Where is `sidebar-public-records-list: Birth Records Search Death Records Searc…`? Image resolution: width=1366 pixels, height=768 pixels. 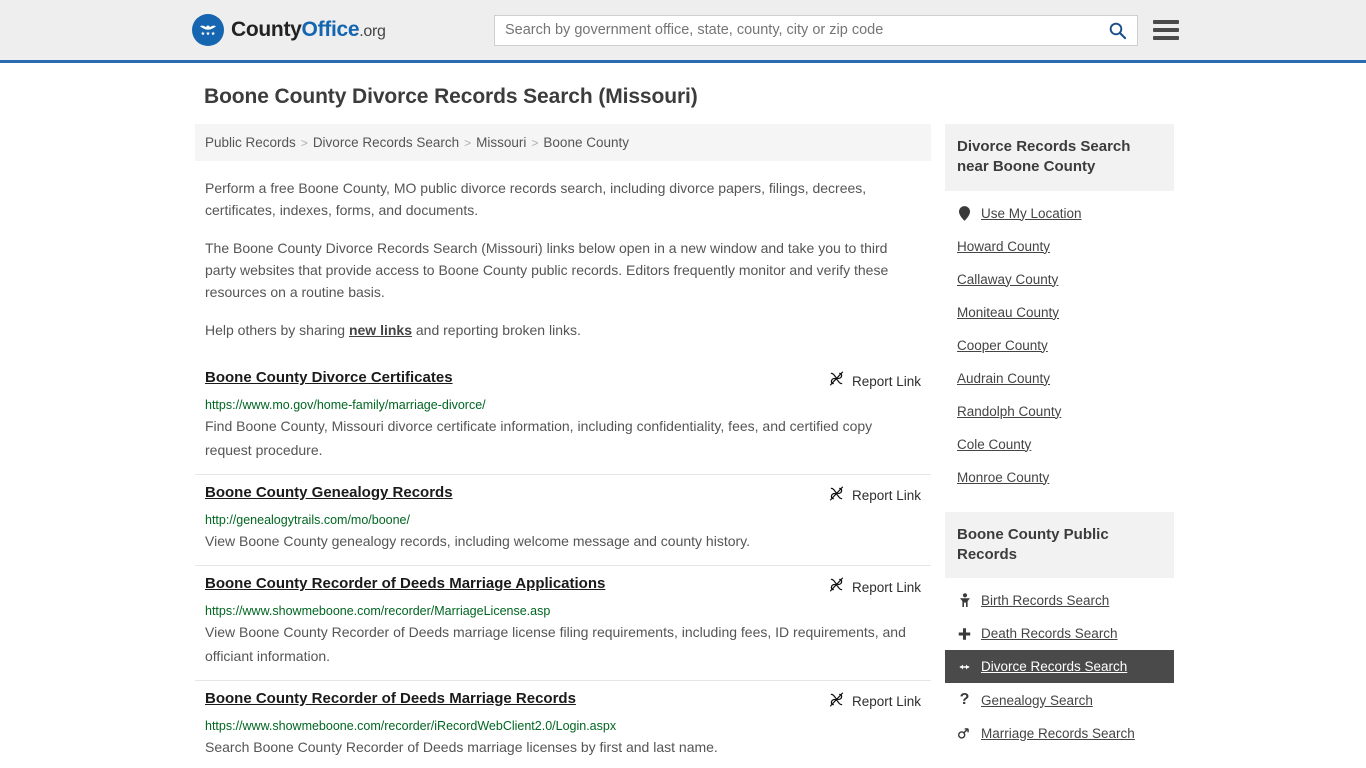
sidebar-public-records-list: Birth Records Search Death Records Searc… is located at coordinates (1059, 666).